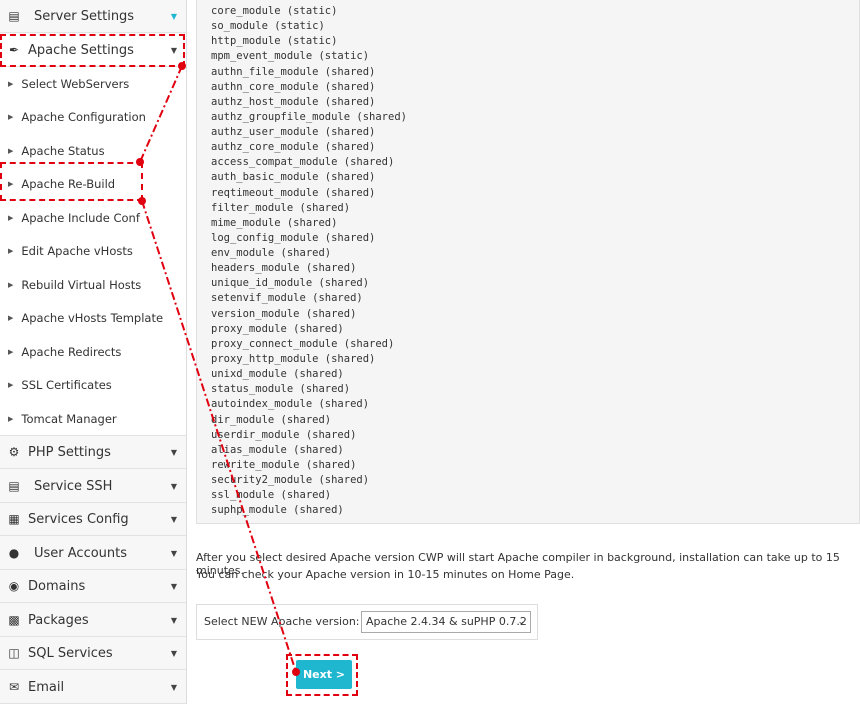  I want to click on module-line: unique_id_module (shared), so click(290, 283).